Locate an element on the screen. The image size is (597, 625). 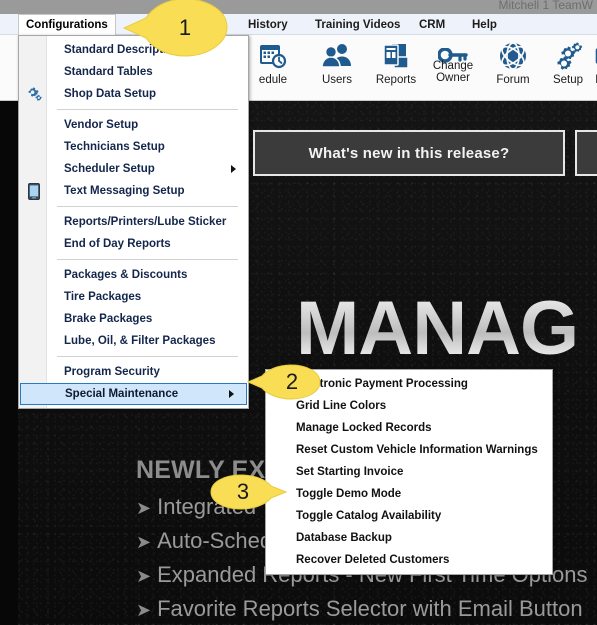
menu-item-label: Lube, Oil, & Filter Packages is located at coordinates (140, 341).